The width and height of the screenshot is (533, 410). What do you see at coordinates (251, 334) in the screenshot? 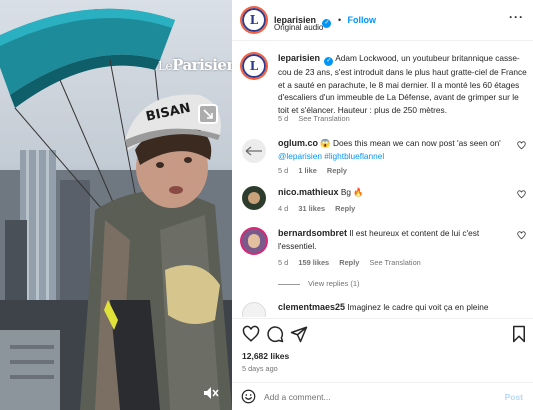
I see `heart-icon` at bounding box center [251, 334].